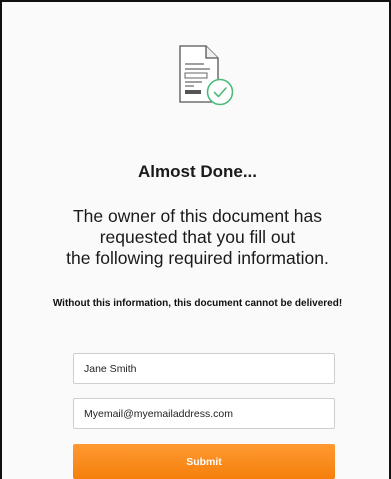 Image resolution: width=391 pixels, height=479 pixels. I want to click on request-message-line: The owner of this document has, so click(197, 216).